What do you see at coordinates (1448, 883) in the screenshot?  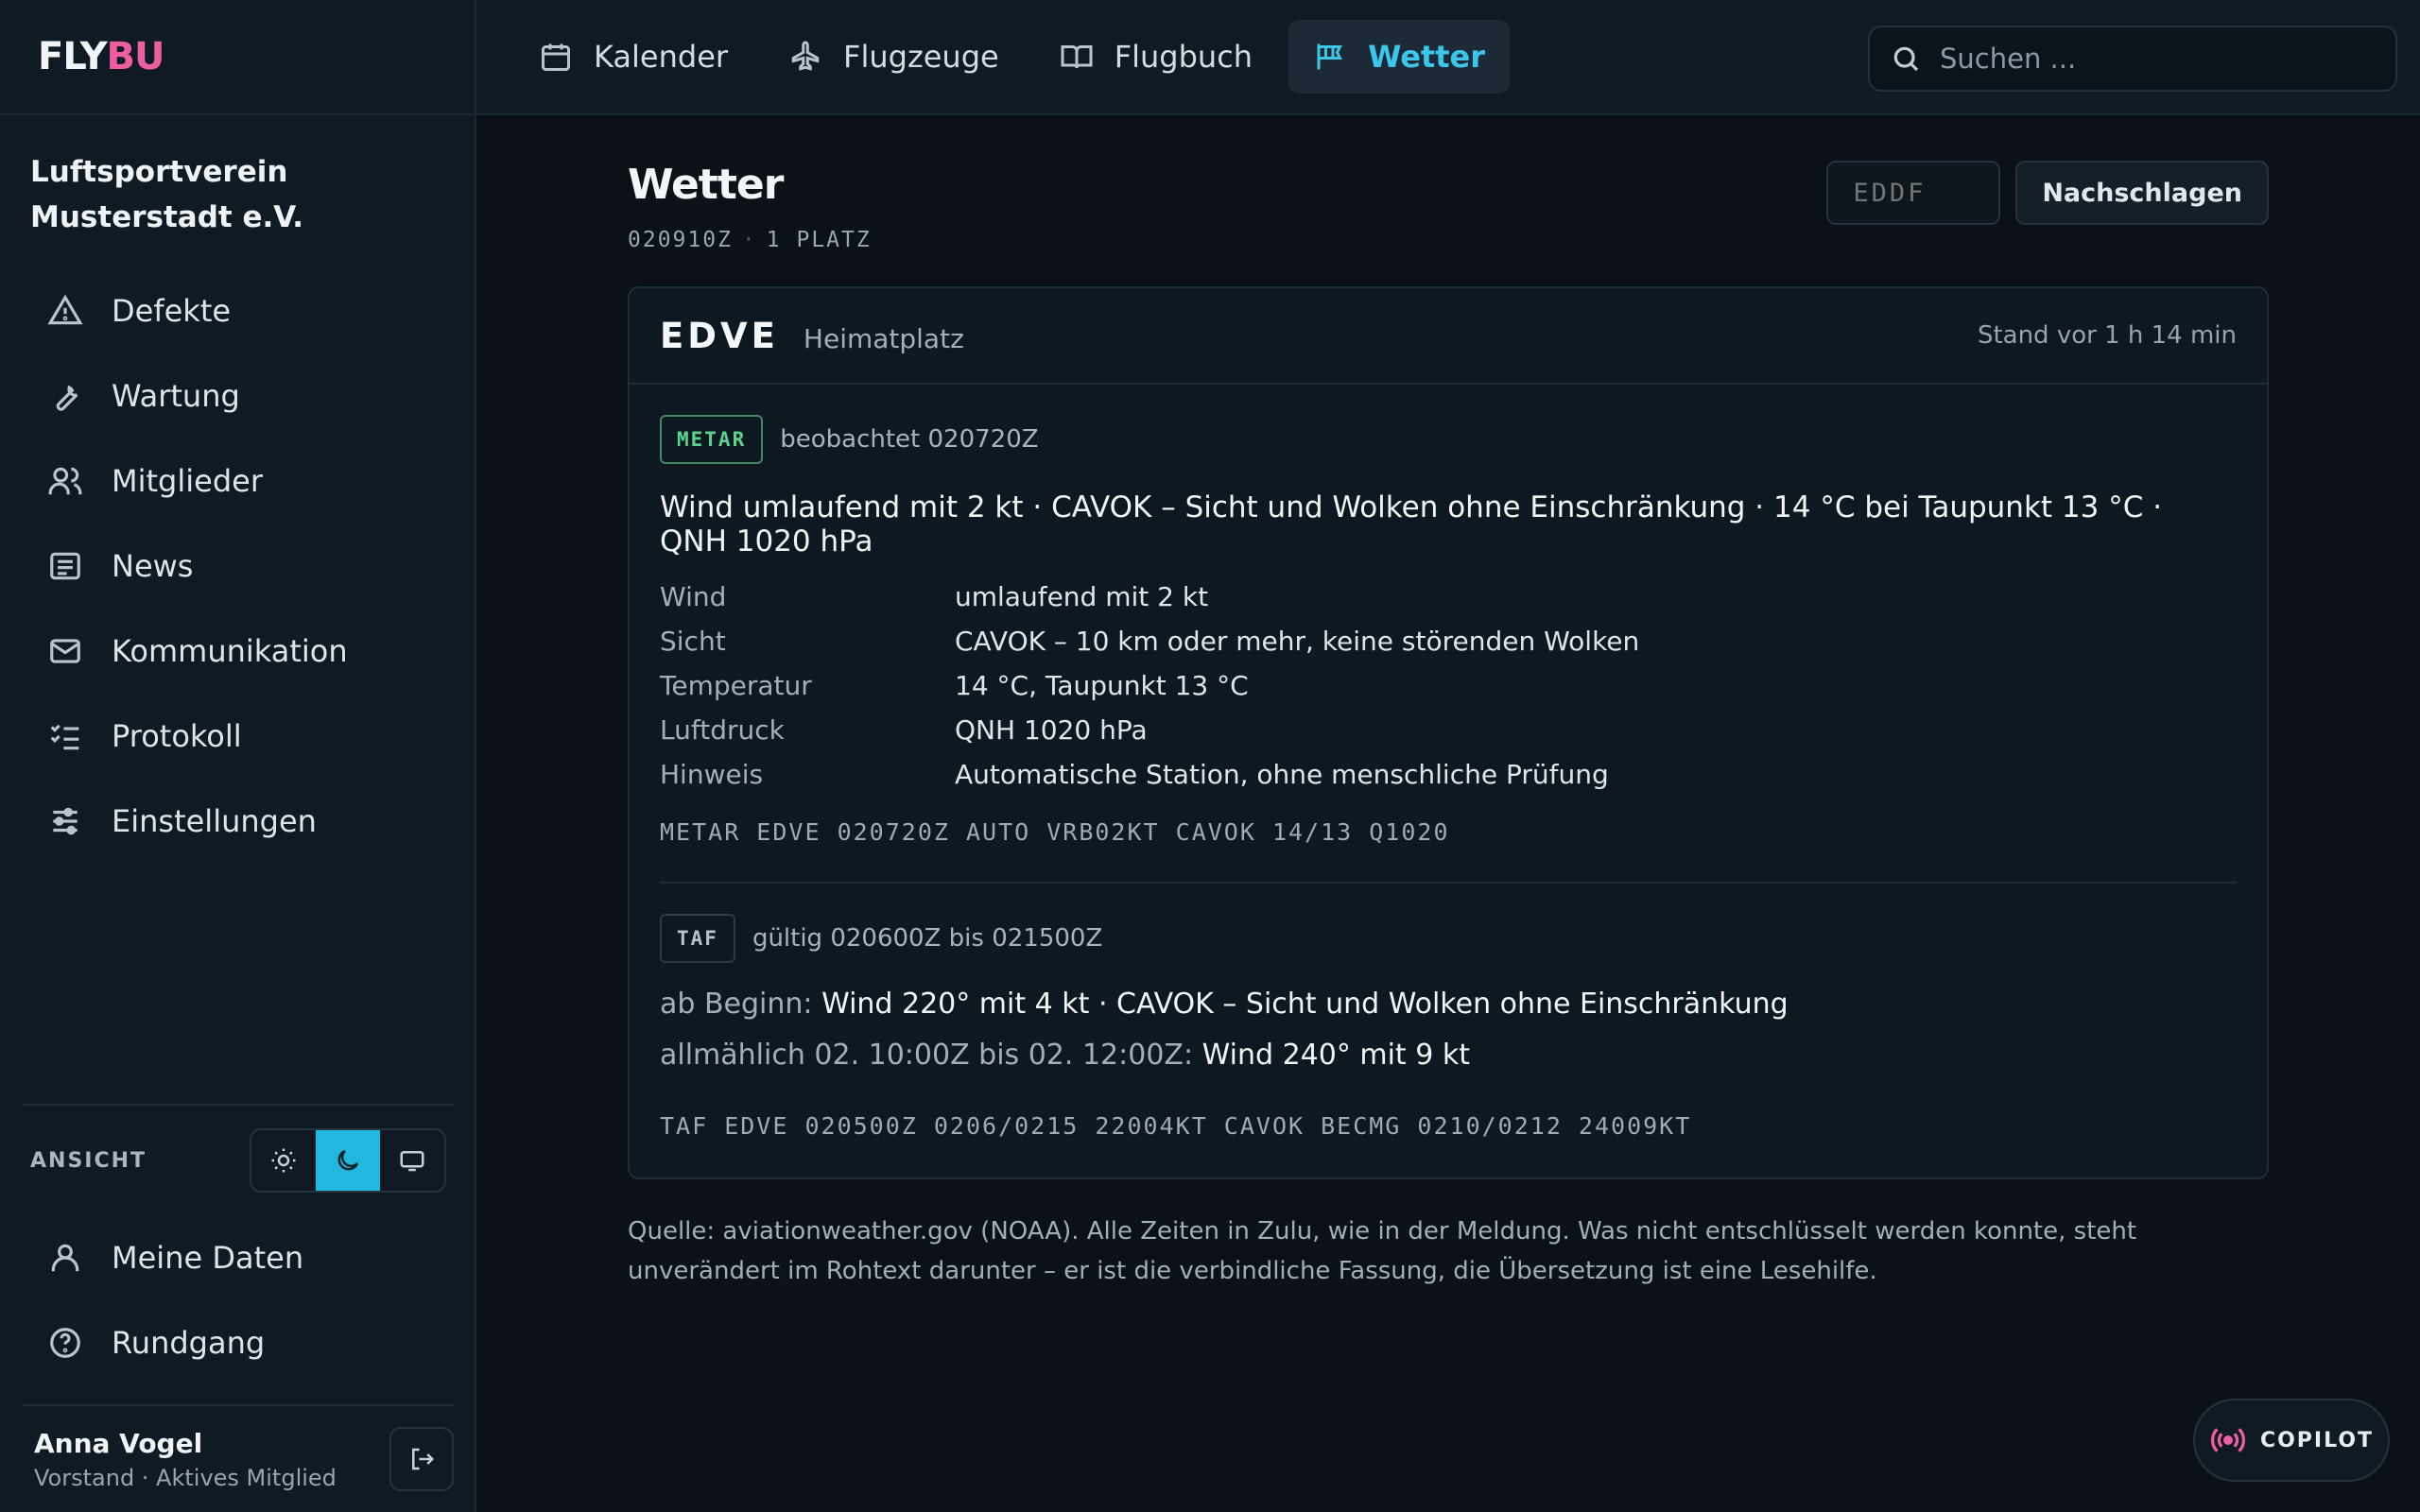 I see `divider` at bounding box center [1448, 883].